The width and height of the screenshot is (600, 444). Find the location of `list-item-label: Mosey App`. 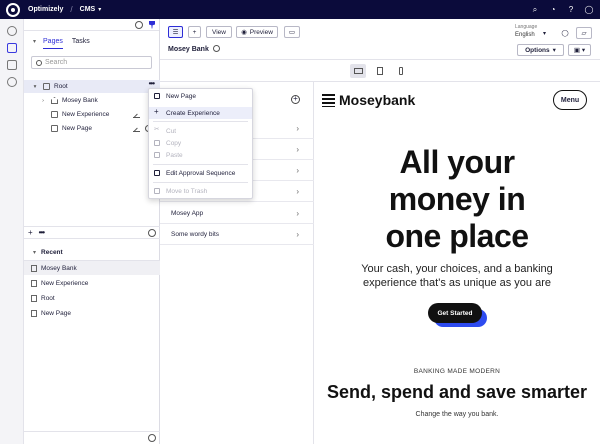

list-item-label: Mosey App is located at coordinates (187, 213).